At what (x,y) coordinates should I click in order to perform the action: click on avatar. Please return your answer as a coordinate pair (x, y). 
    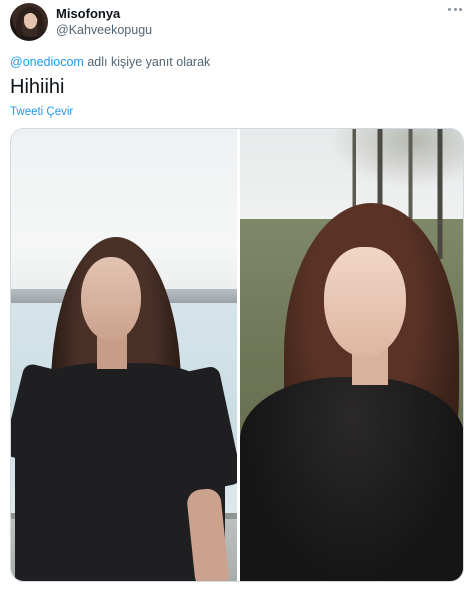
    Looking at the image, I should click on (29, 22).